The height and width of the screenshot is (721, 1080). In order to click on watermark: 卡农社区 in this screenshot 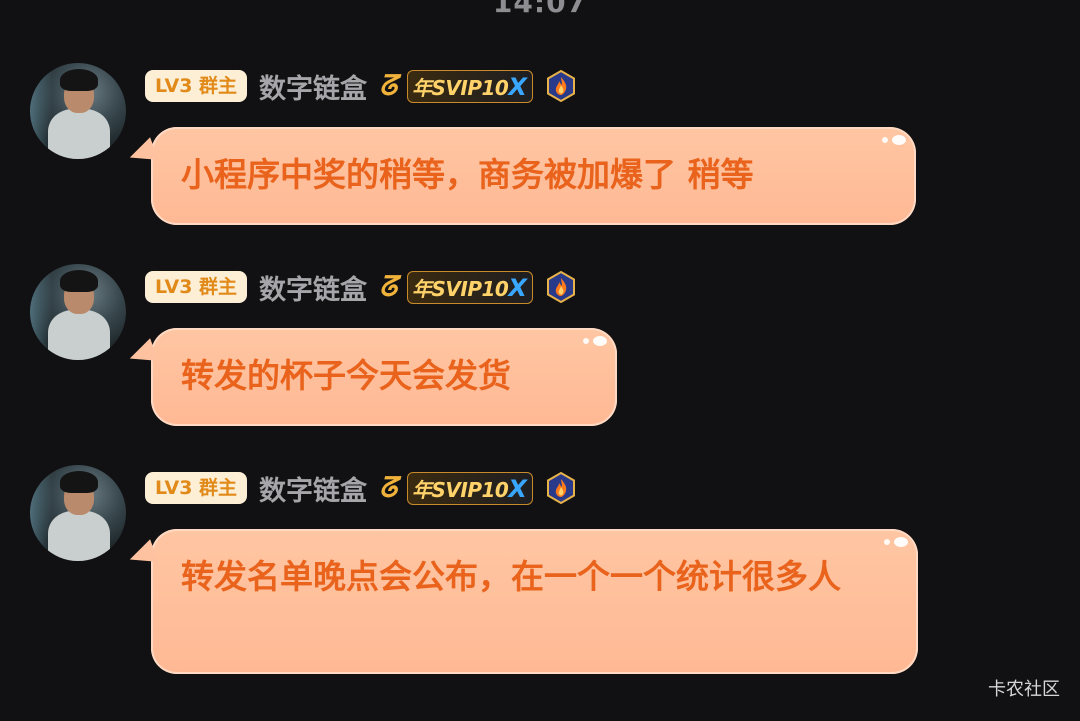, I will do `click(1024, 689)`.